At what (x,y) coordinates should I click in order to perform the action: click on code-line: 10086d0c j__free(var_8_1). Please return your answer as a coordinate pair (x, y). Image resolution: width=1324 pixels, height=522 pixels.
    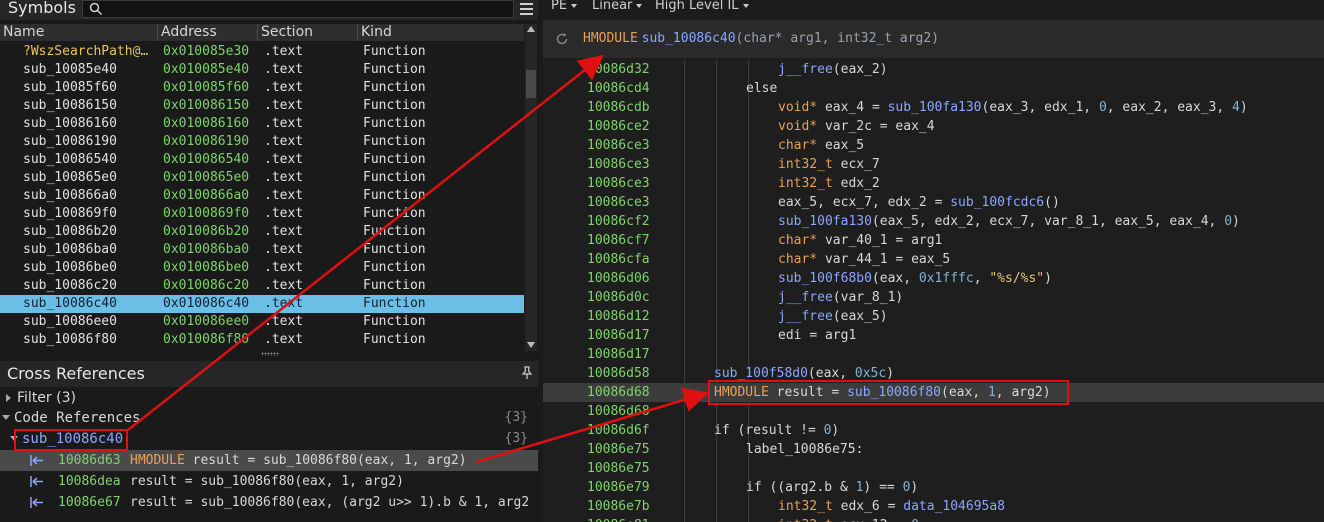
    Looking at the image, I should click on (933, 297).